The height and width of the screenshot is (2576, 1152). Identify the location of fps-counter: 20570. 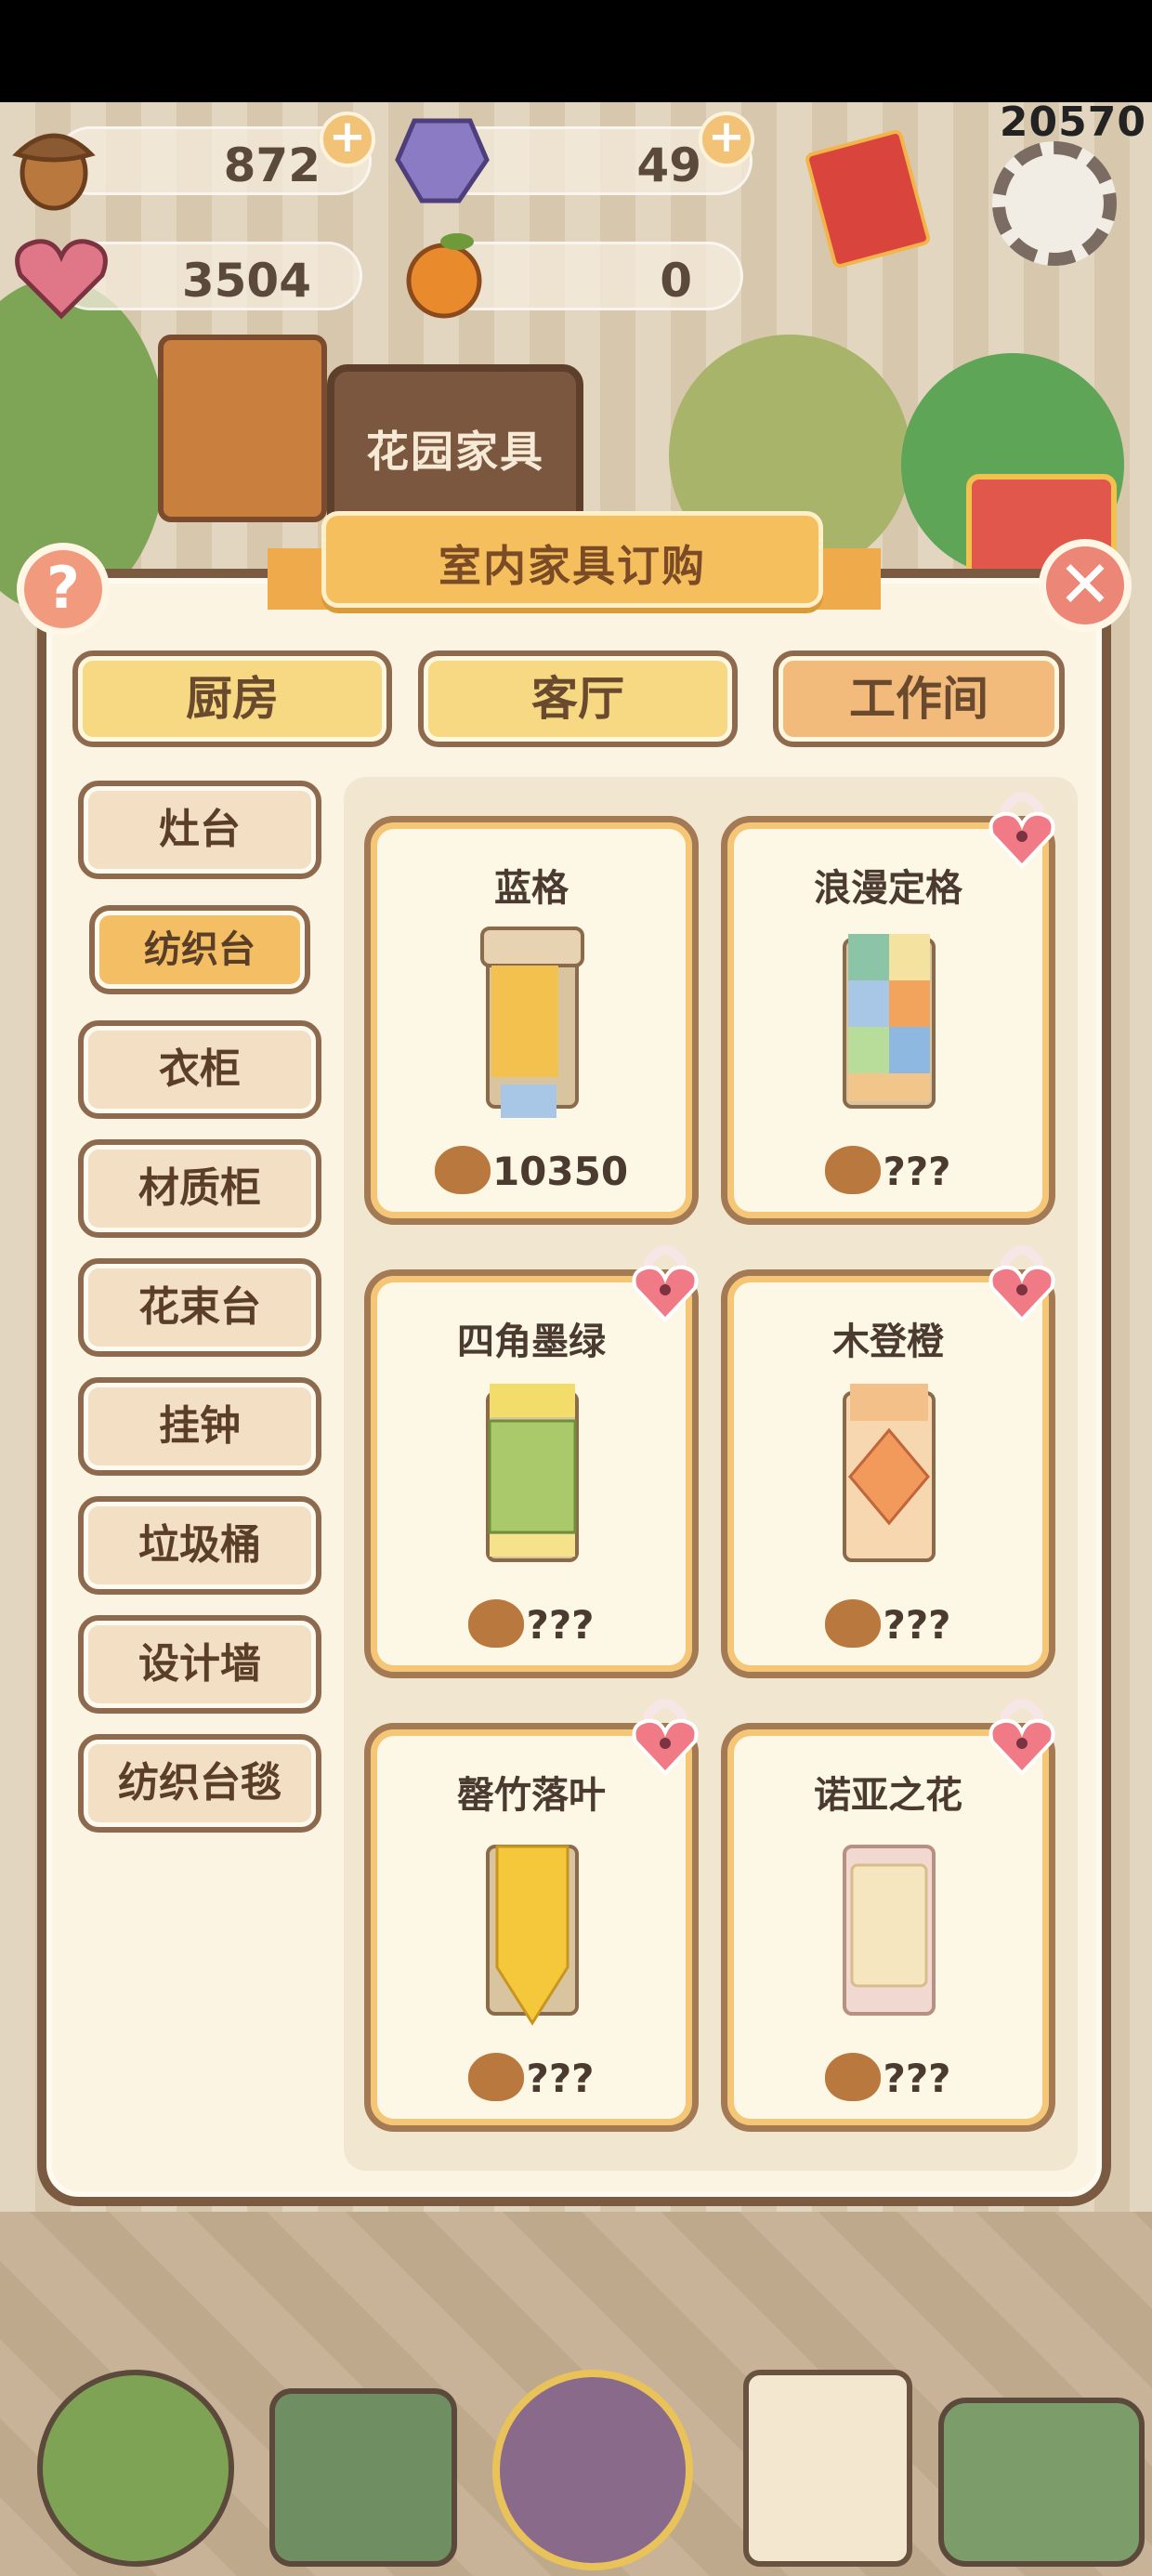
(1072, 122).